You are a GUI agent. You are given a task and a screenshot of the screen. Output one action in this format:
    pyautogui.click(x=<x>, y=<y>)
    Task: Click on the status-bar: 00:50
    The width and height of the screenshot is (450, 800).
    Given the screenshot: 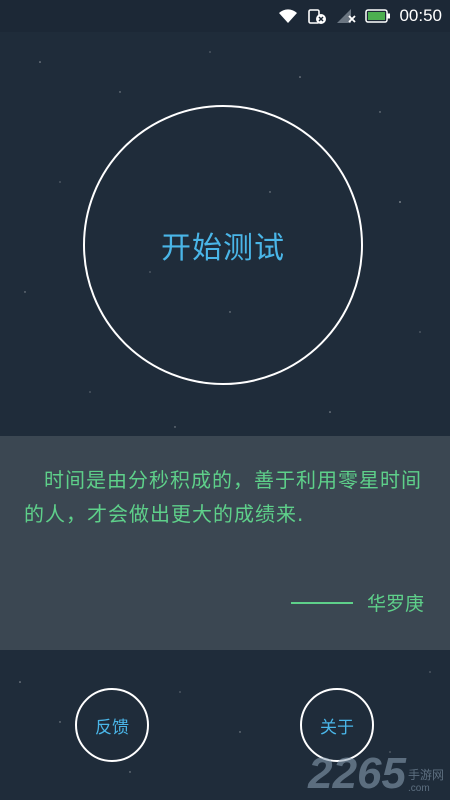 What is the action you would take?
    pyautogui.click(x=225, y=16)
    